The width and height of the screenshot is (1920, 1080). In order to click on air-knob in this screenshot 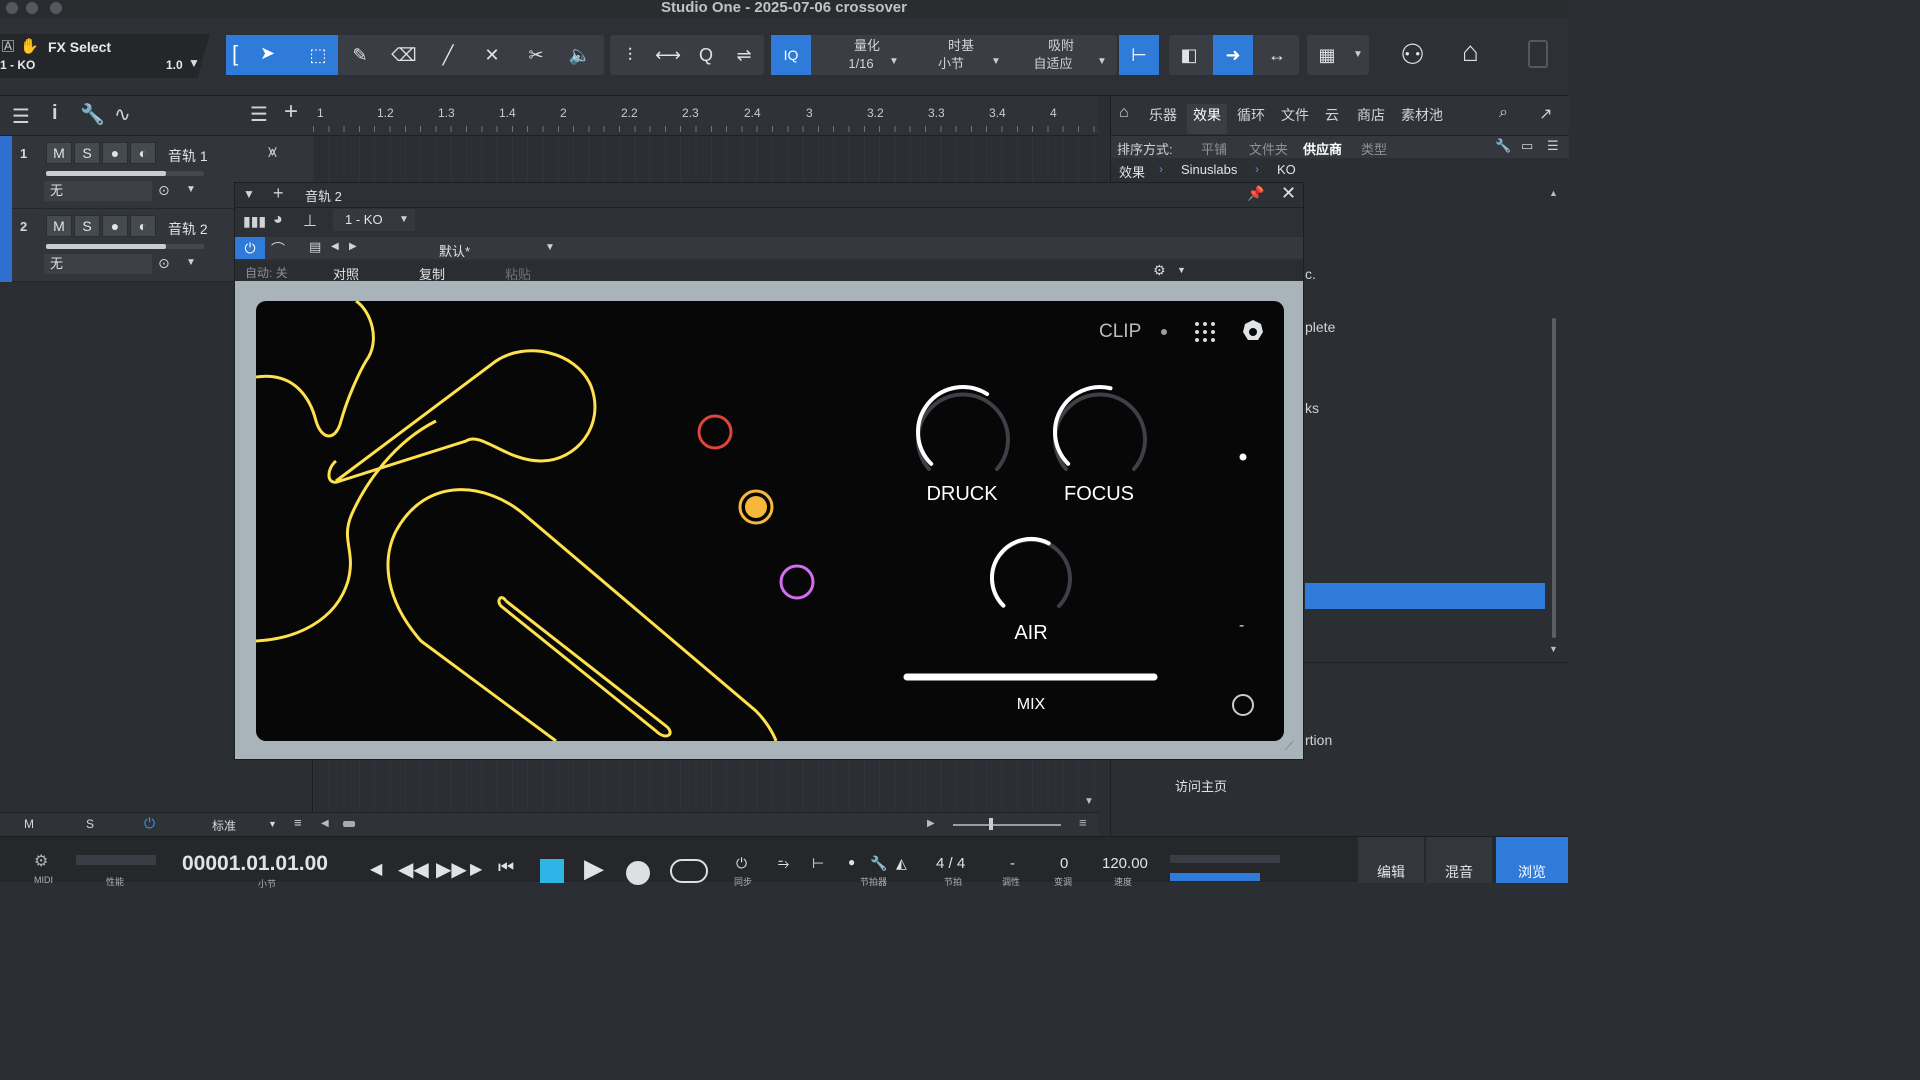, I will do `click(1031, 572)`.